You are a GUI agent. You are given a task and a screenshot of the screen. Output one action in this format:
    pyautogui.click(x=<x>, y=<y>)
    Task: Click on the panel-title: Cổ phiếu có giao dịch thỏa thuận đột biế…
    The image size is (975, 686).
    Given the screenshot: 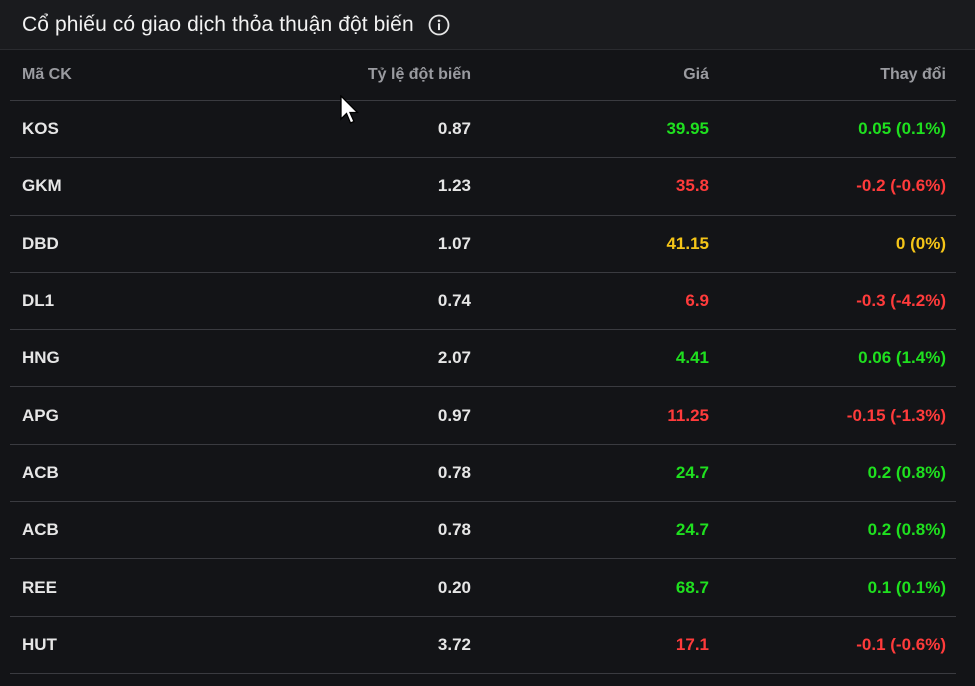 What is the action you would take?
    pyautogui.click(x=218, y=24)
    